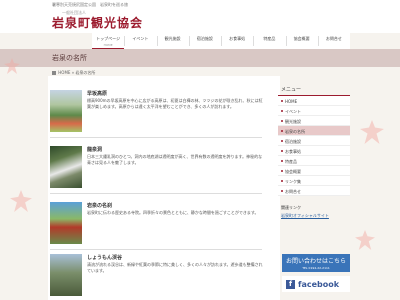 This screenshot has height=300, width=400. I want to click on nav-item-dining: お食事処, so click(237, 41).